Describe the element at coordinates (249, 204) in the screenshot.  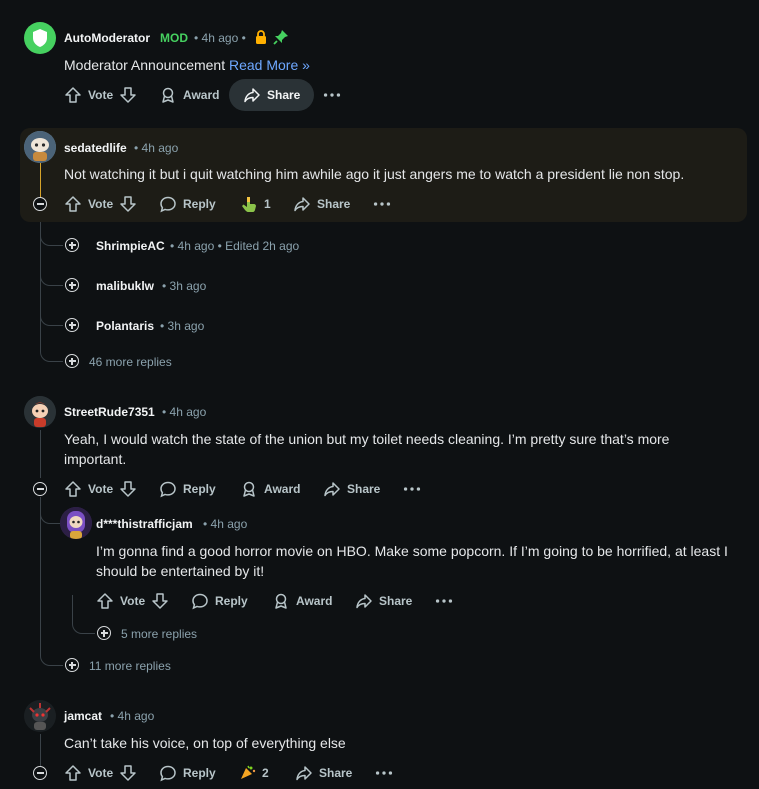
I see `pointing-hand-award-icon` at that location.